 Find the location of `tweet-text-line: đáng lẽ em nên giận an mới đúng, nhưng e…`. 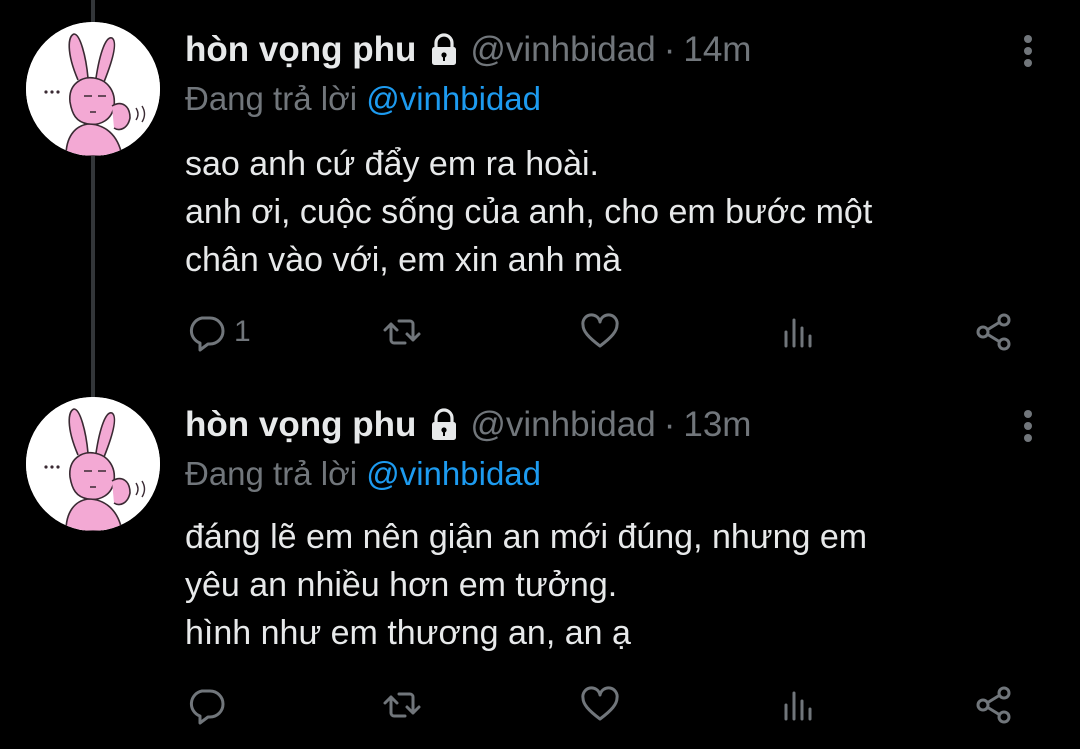

tweet-text-line: đáng lẽ em nên giận an mới đúng, nhưng e… is located at coordinates (526, 537).